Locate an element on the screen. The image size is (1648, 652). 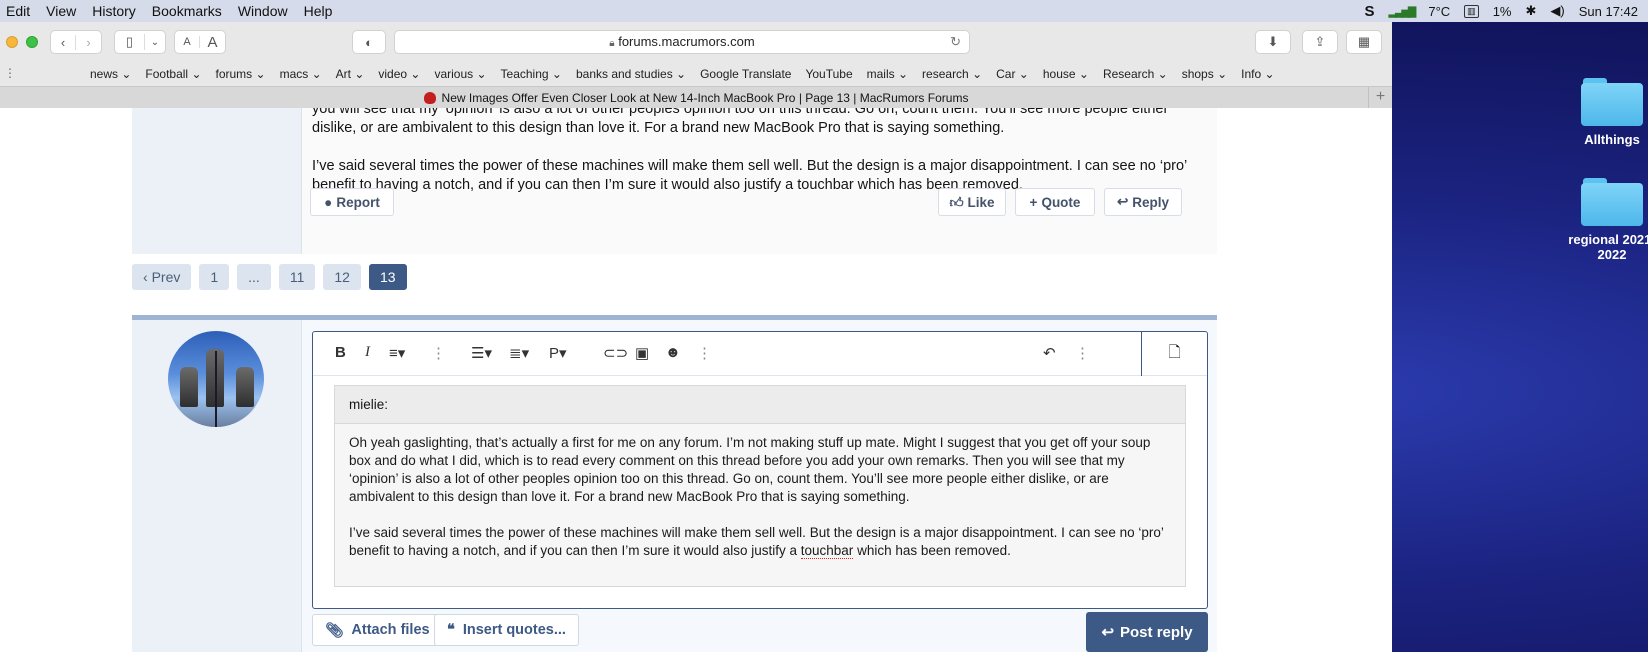
address-bar: 🔒︎ forums.macrumors.com ↻ is located at coordinates (682, 42).